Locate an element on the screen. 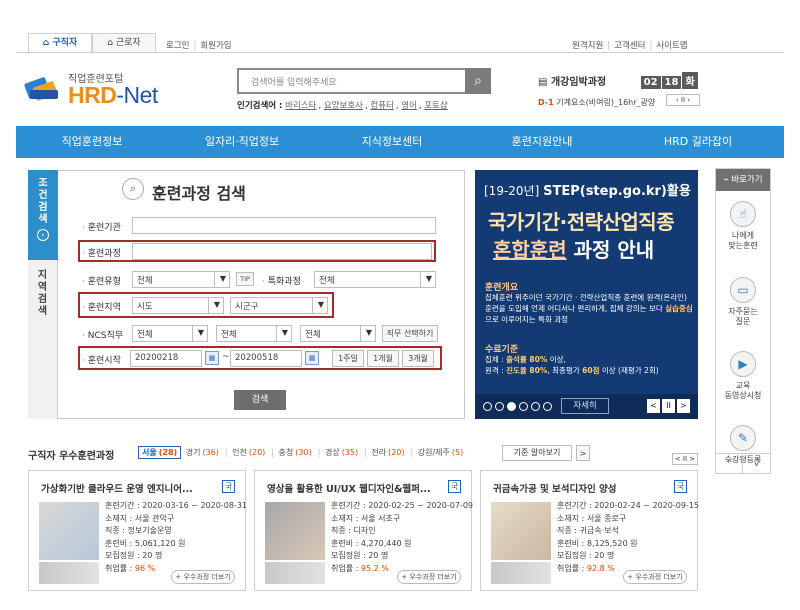 Image resolution: width=800 pixels, height=610 pixels. signup-link: 회원가입 is located at coordinates (215, 46).